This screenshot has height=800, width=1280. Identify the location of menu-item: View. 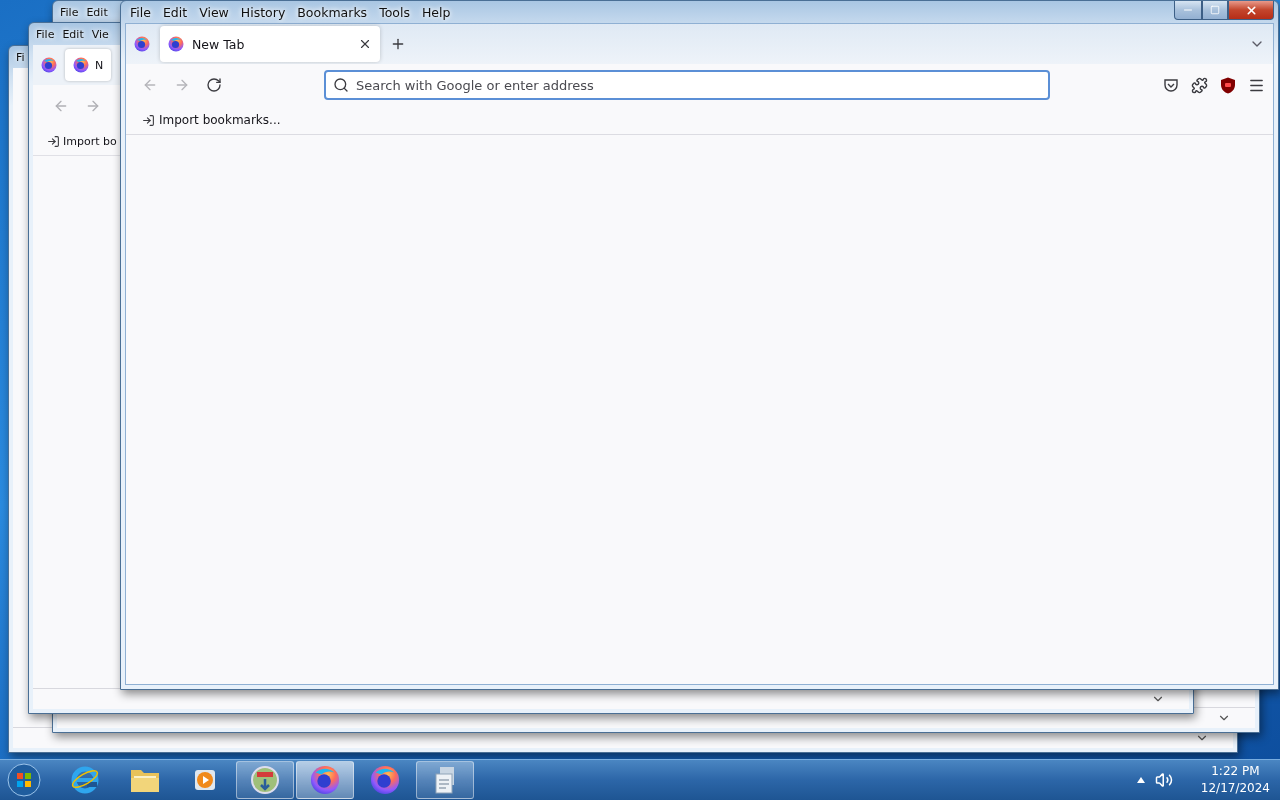
(214, 12).